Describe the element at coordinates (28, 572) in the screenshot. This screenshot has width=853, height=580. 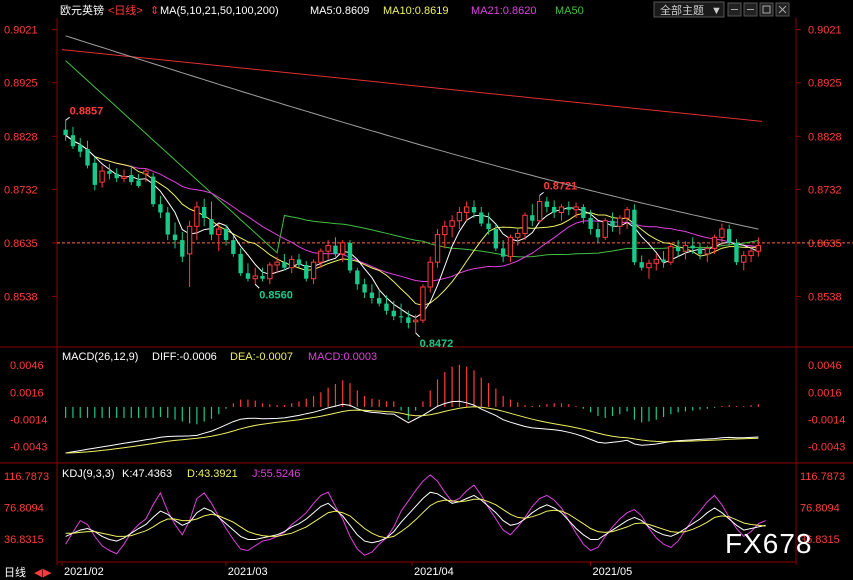
I see `period-button: 日线 ◀ ▶` at that location.